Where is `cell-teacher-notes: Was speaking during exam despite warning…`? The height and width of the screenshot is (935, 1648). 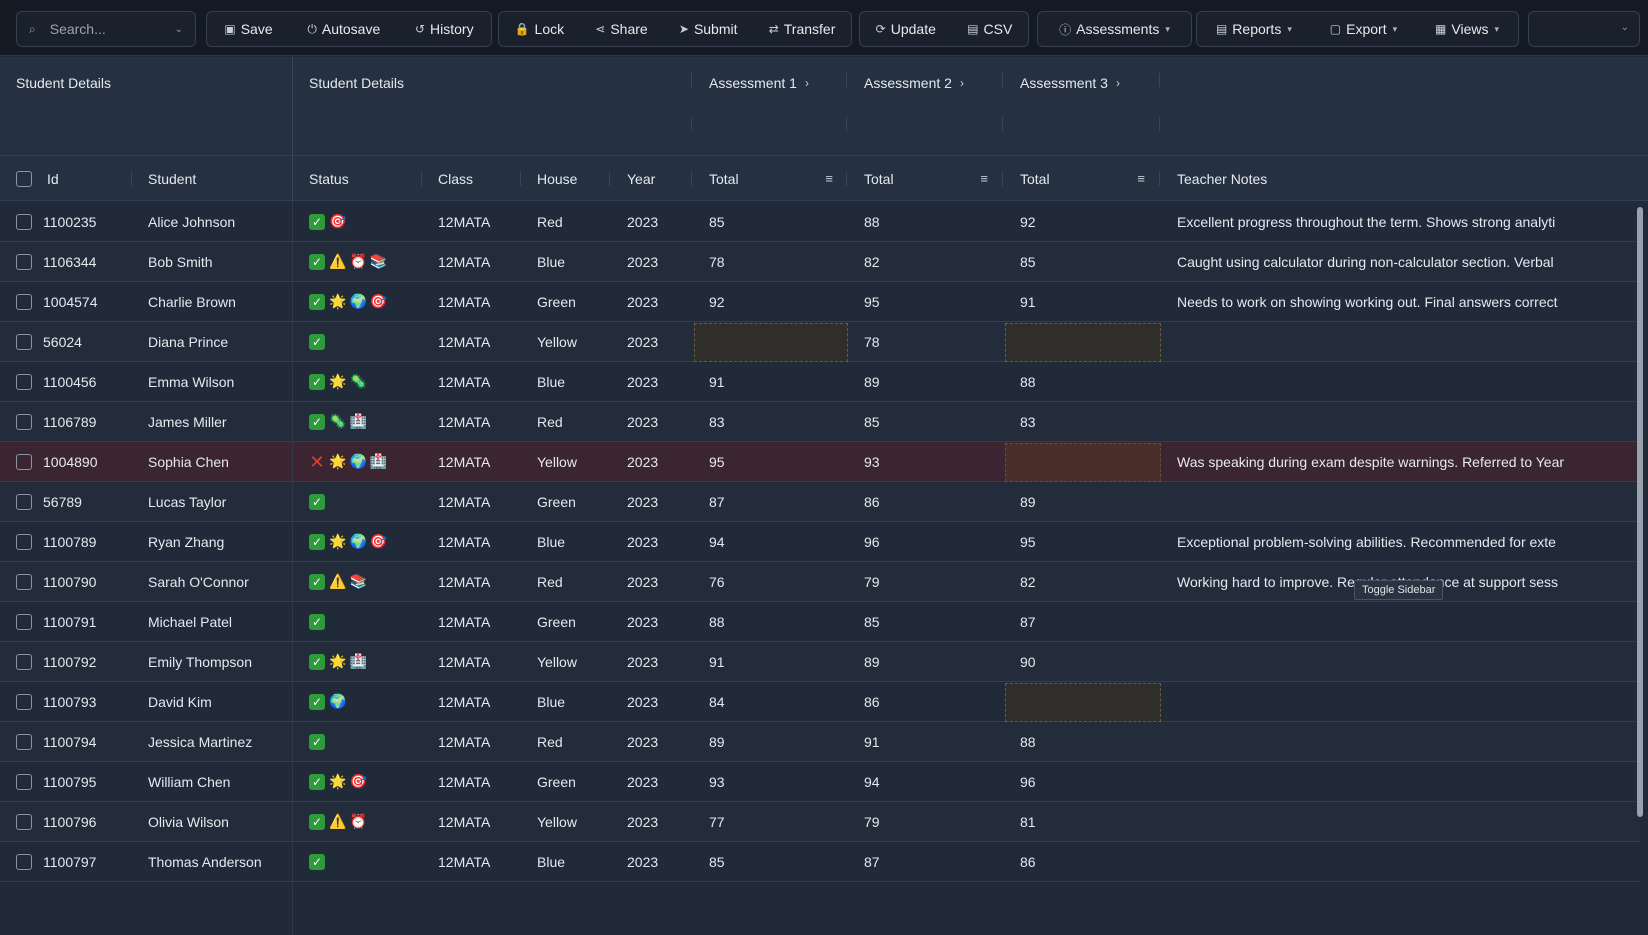 cell-teacher-notes: Was speaking during exam despite warning… is located at coordinates (1405, 462).